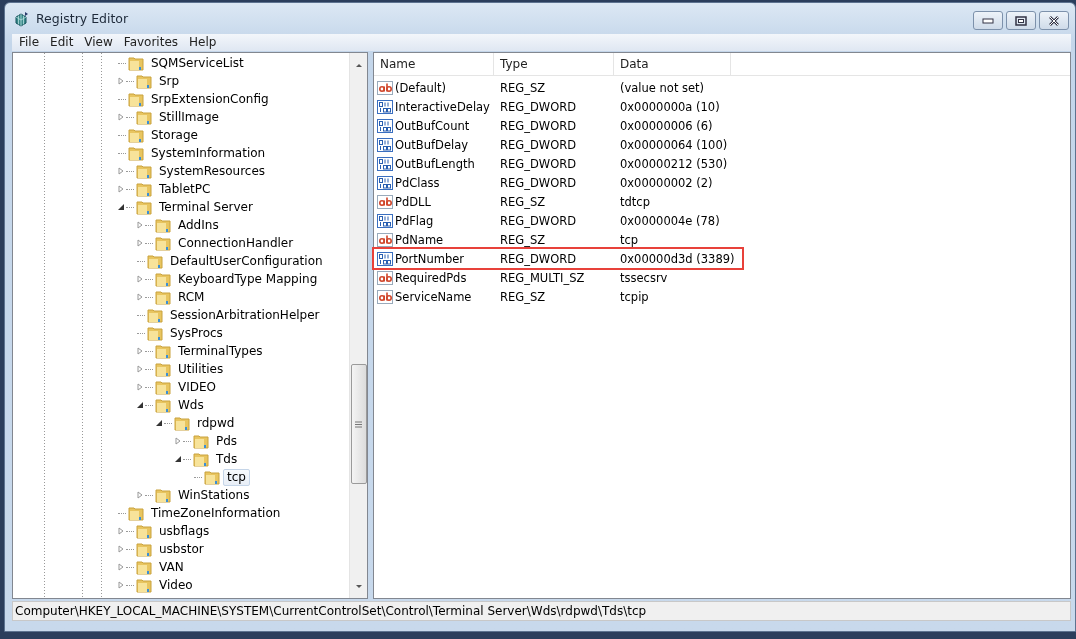  What do you see at coordinates (417, 182) in the screenshot?
I see `value-name: PdClass` at bounding box center [417, 182].